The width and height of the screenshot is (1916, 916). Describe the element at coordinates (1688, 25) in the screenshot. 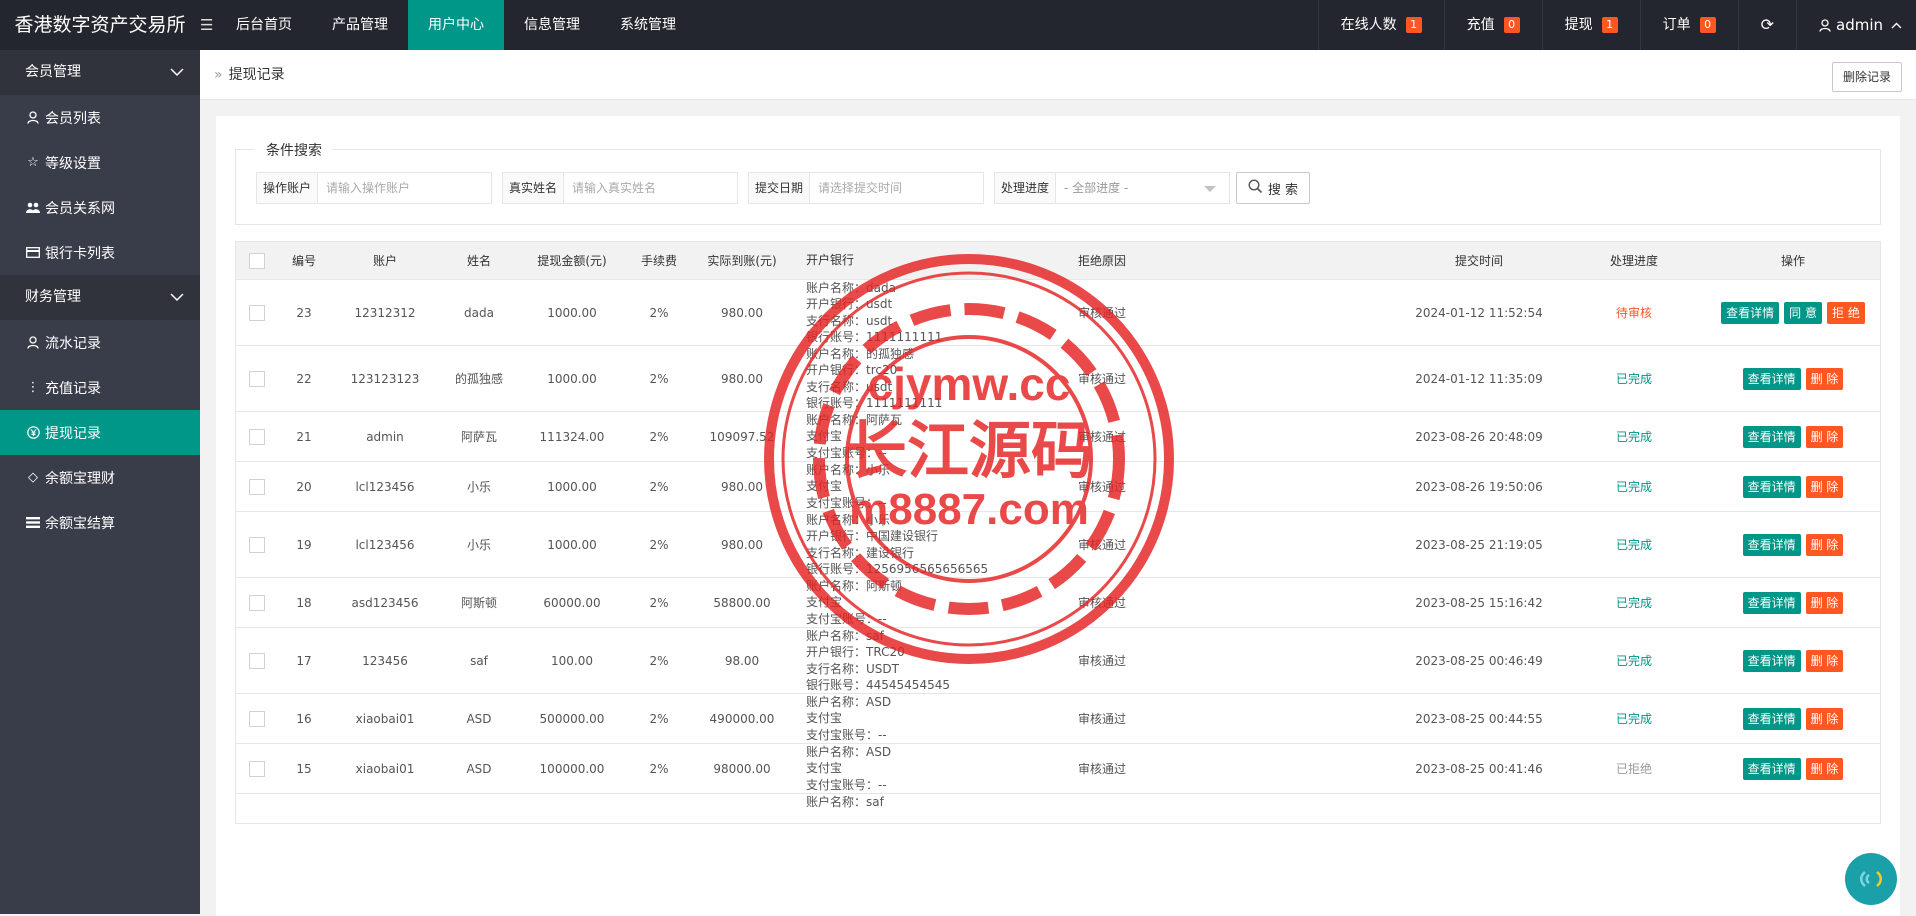

I see `orders-notice: 订单 0` at that location.